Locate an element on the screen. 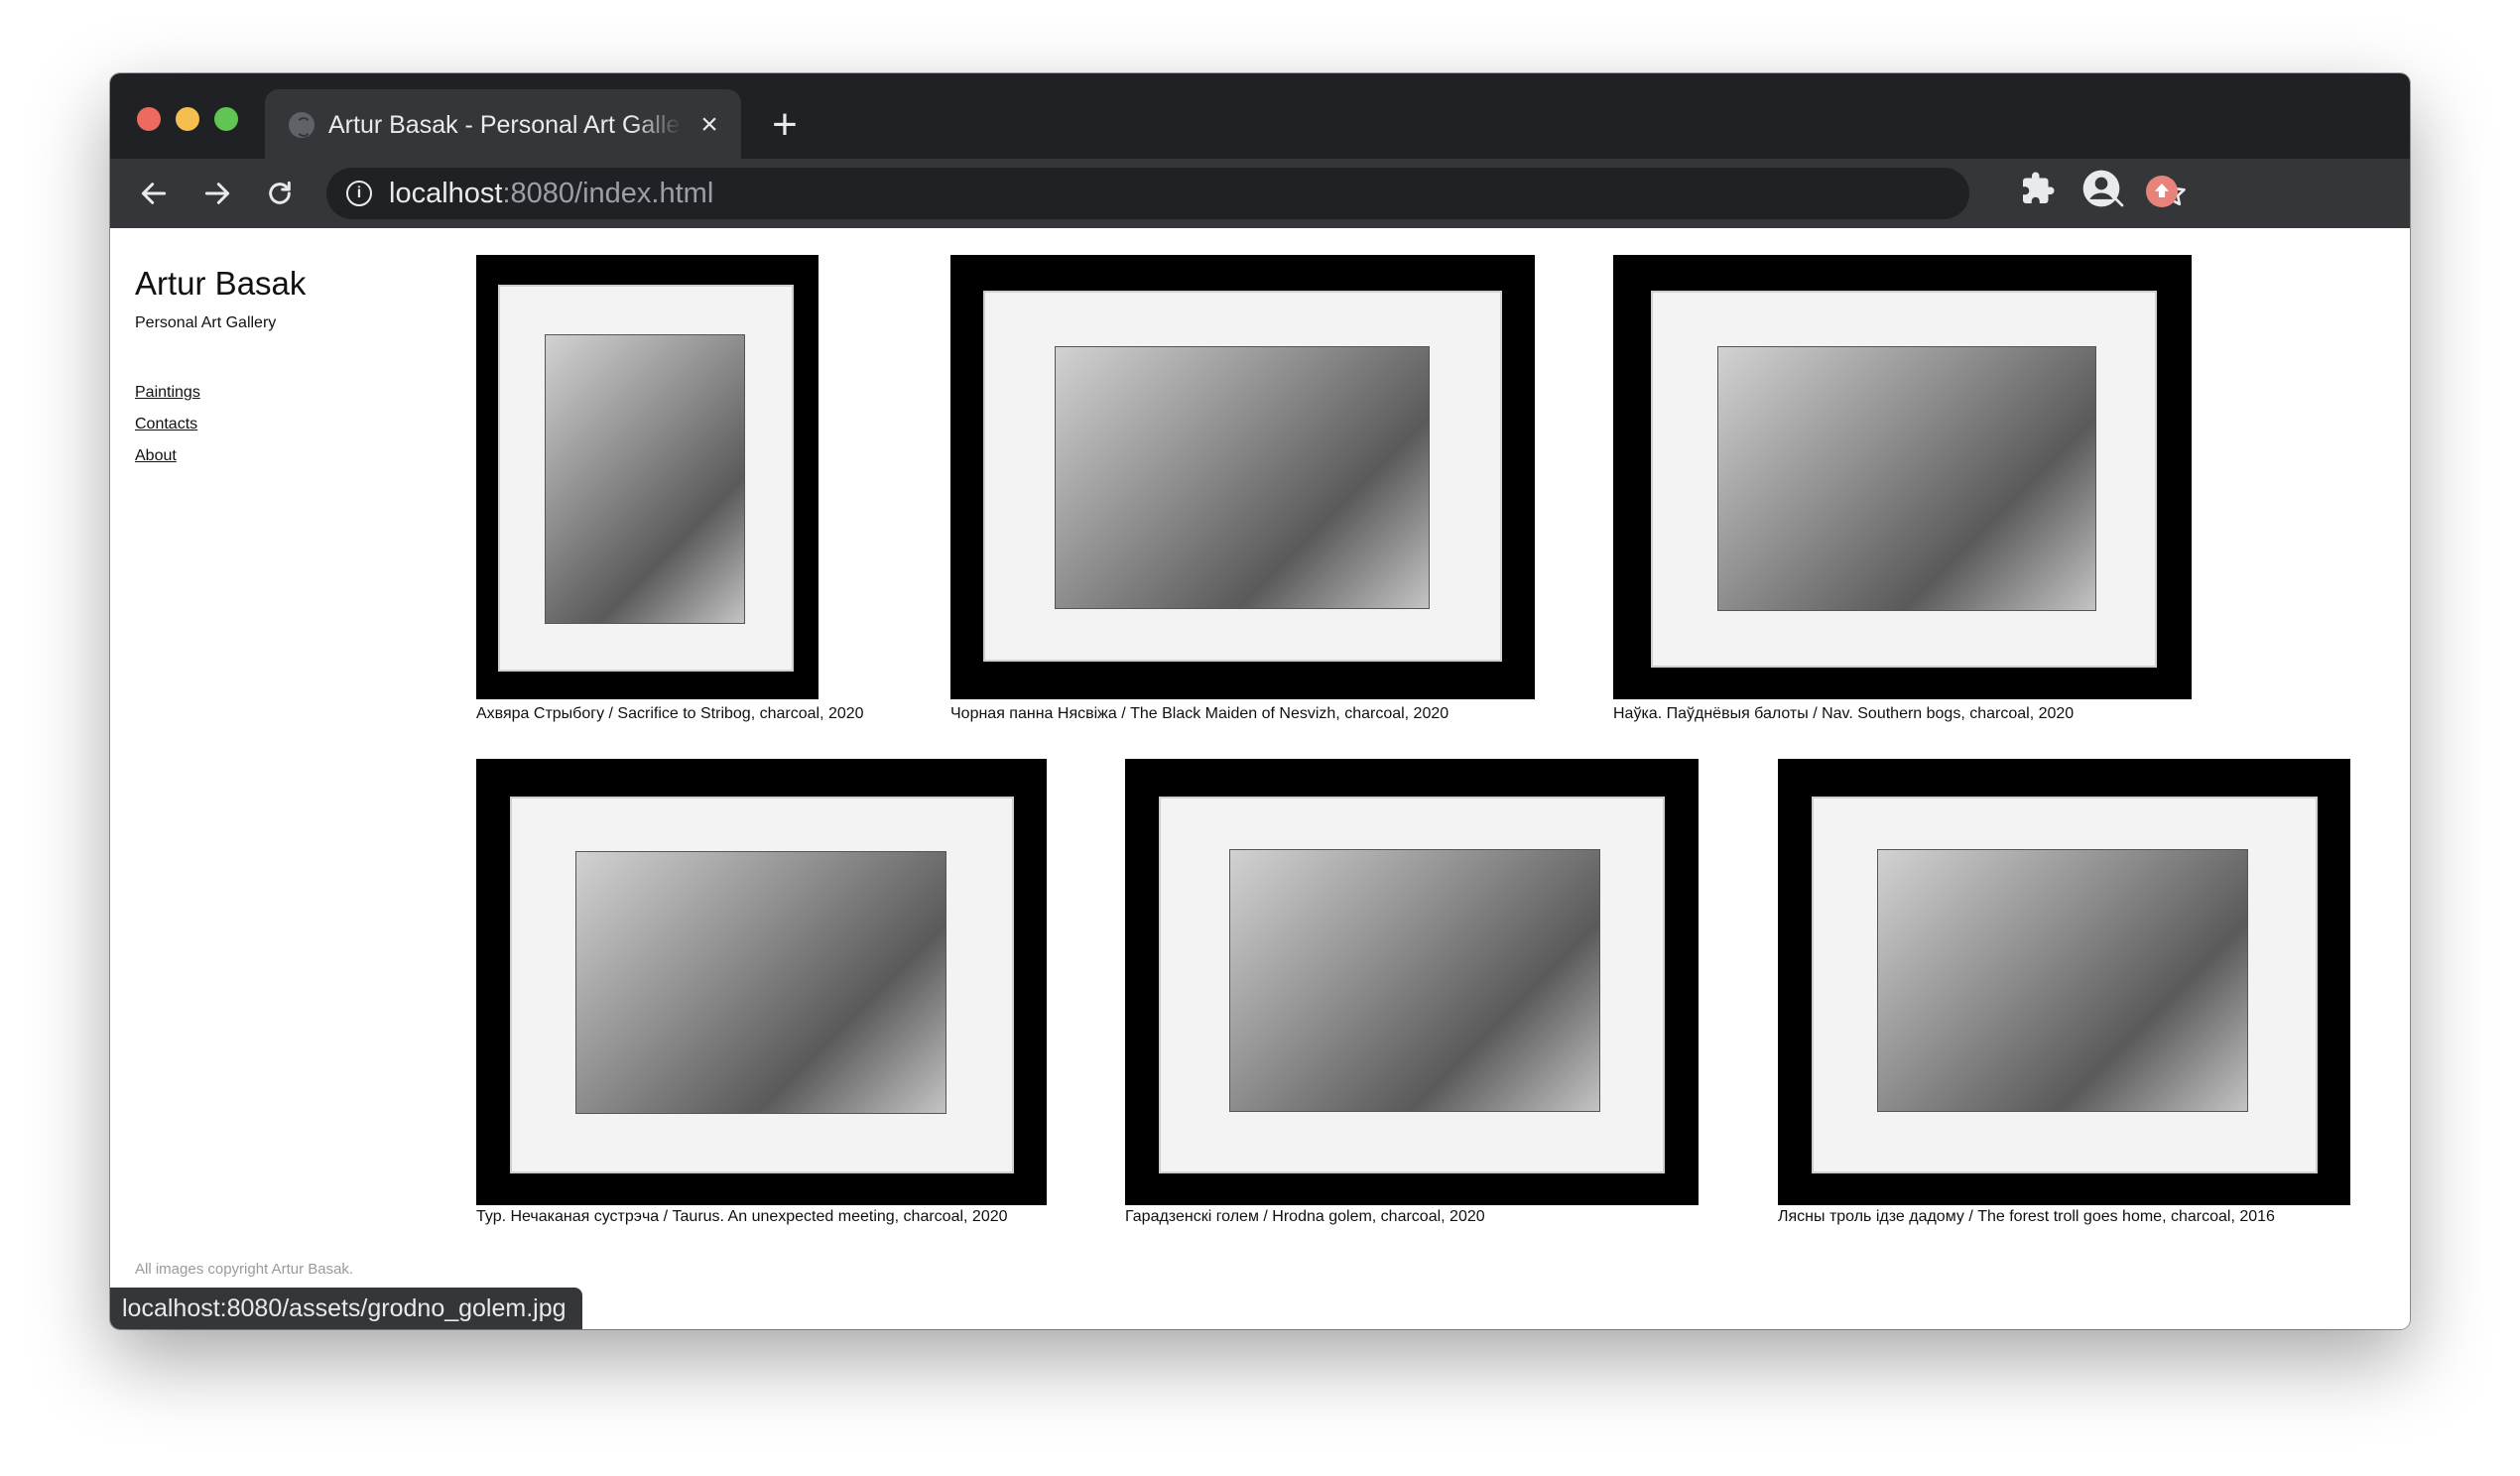 Image resolution: width=2520 pixels, height=1476 pixels. forward-button is located at coordinates (217, 193).